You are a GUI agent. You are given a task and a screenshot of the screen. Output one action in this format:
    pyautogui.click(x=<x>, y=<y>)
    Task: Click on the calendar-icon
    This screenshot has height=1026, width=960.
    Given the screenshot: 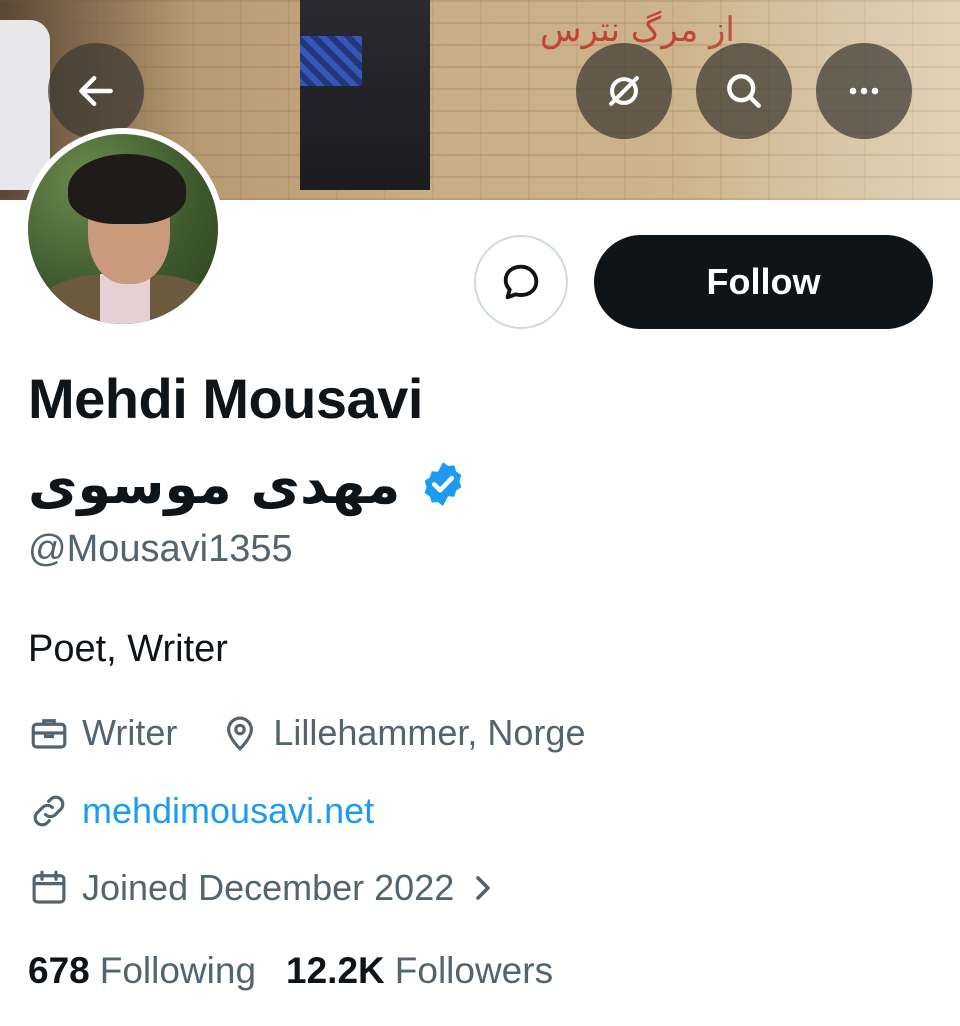 What is the action you would take?
    pyautogui.click(x=49, y=888)
    